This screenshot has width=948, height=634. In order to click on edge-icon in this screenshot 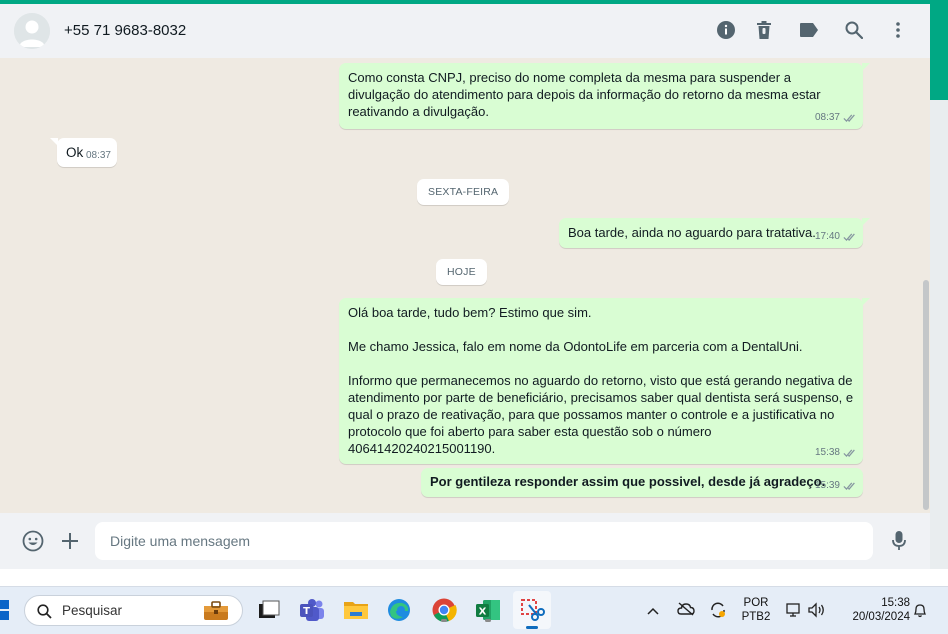, I will do `click(399, 610)`.